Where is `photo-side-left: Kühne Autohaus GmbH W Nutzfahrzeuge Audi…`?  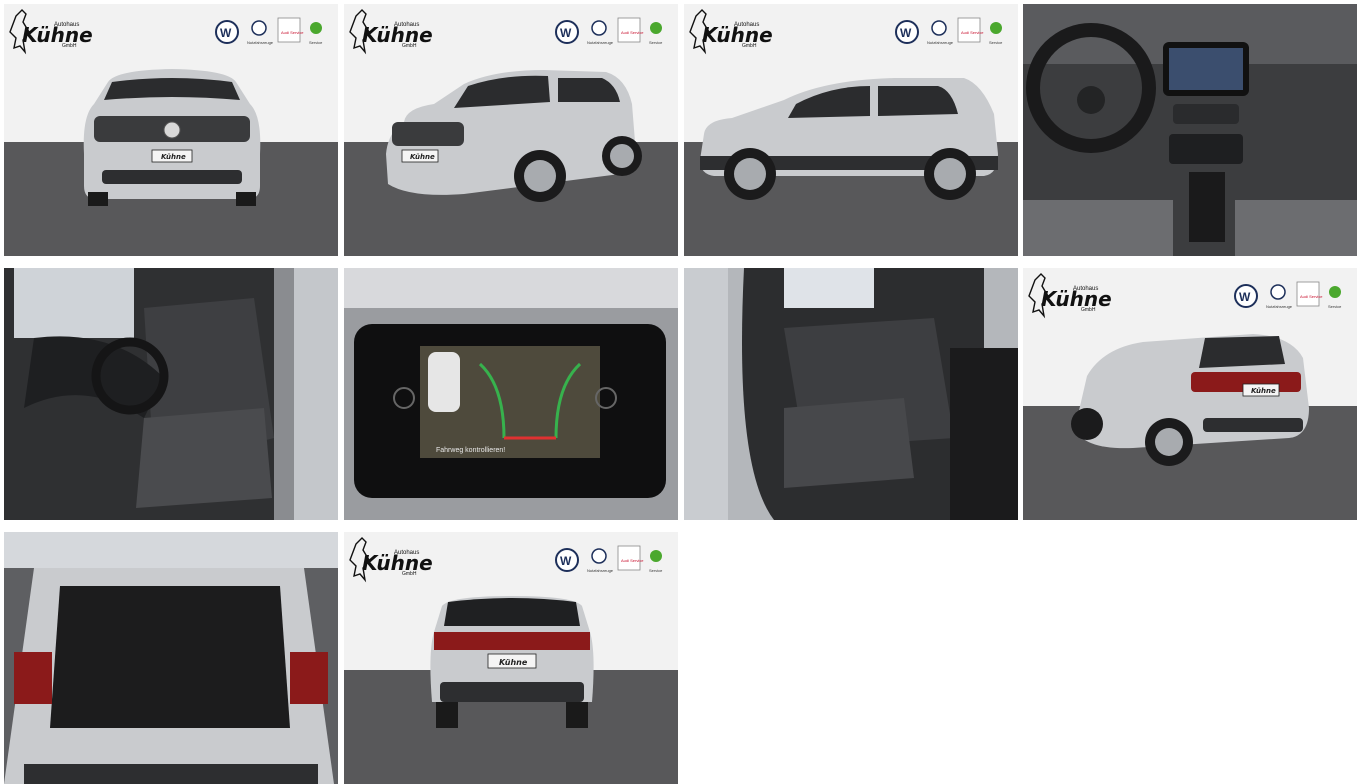
photo-side-left: Kühne Autohaus GmbH W Nutzfahrzeuge Audi… is located at coordinates (851, 130).